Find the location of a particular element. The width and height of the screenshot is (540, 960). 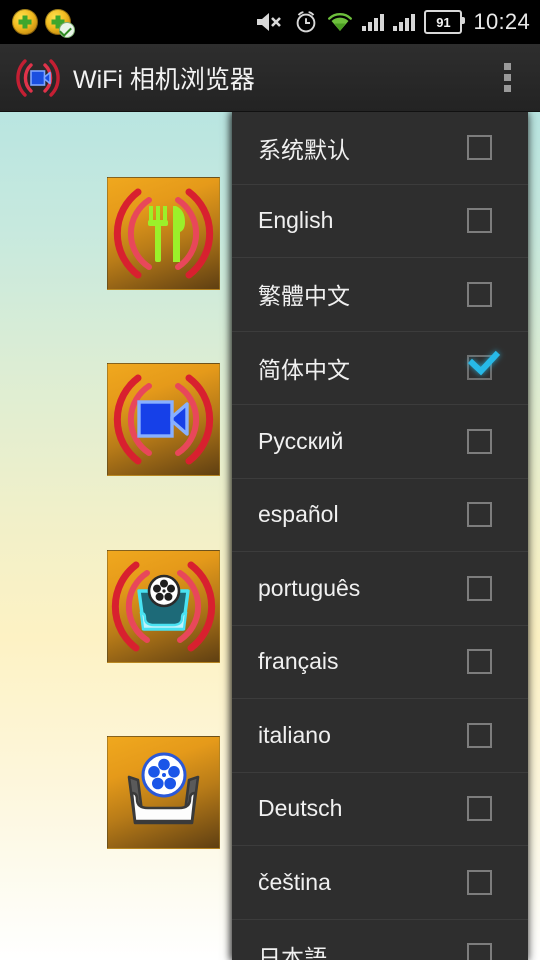

status-bar: 91 10:24 is located at coordinates (270, 22).